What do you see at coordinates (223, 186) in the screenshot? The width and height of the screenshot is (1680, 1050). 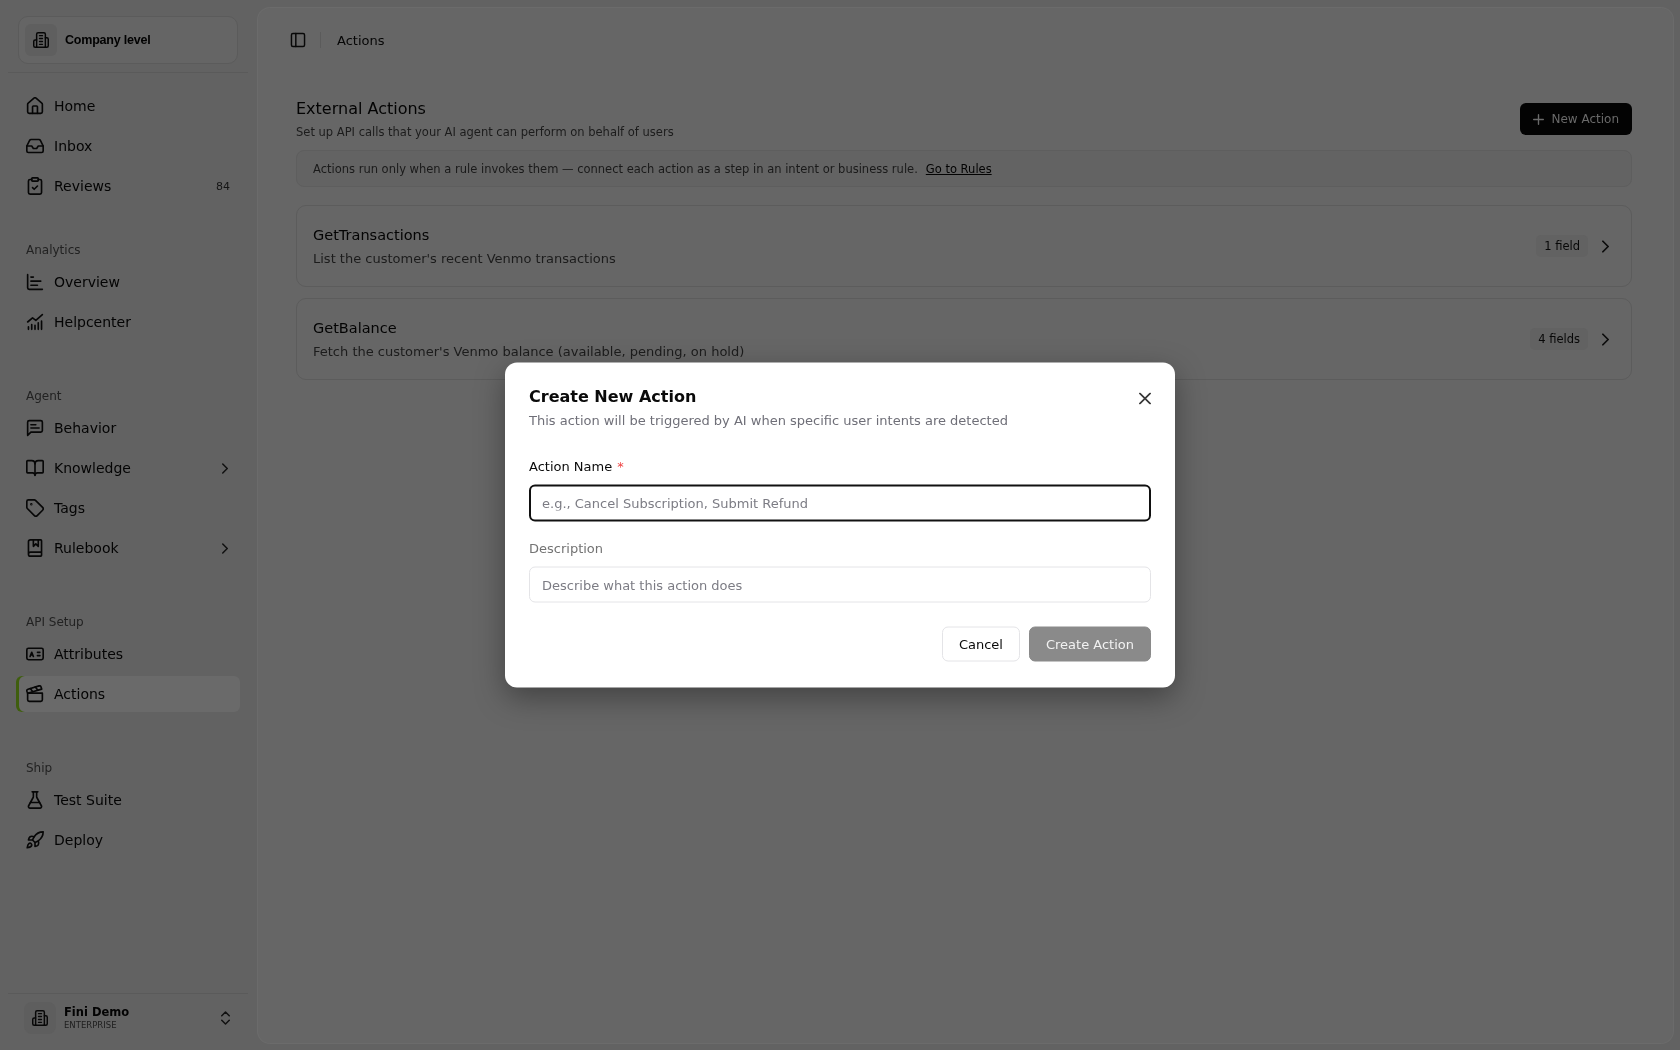 I see `review-count: 84` at bounding box center [223, 186].